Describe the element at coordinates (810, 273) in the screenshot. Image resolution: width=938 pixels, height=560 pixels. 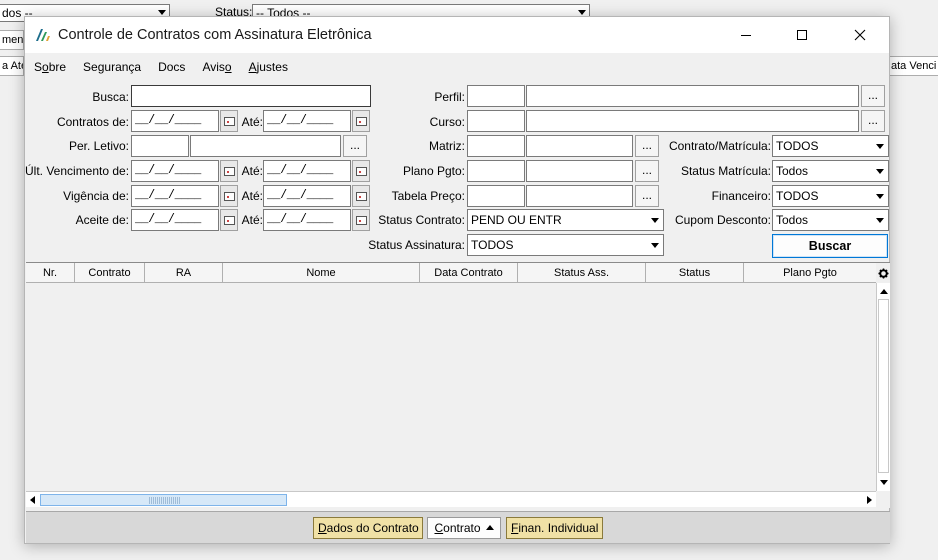
I see `column-header-plano-pgto: Plano Pgto` at that location.